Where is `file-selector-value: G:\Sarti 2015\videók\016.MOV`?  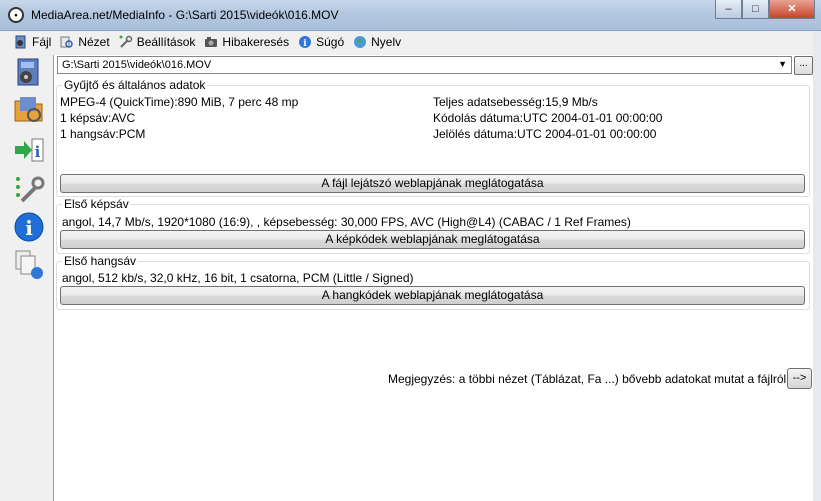 file-selector-value: G:\Sarti 2015\videók\016.MOV is located at coordinates (137, 65).